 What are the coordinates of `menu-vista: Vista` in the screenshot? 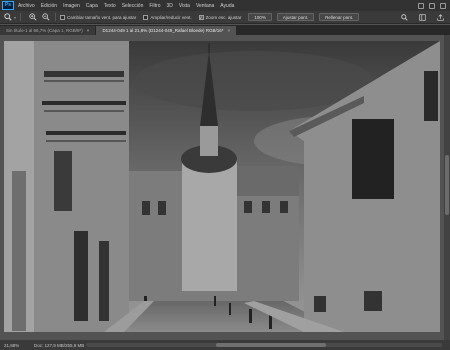 It's located at (184, 6).